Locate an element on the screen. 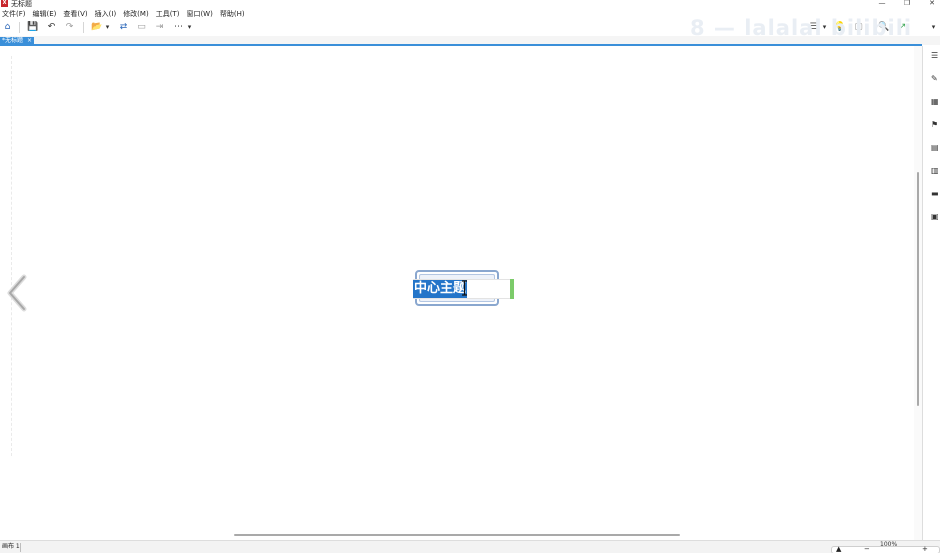 The image size is (940, 553). text-cursor-icon is located at coordinates (464, 288).